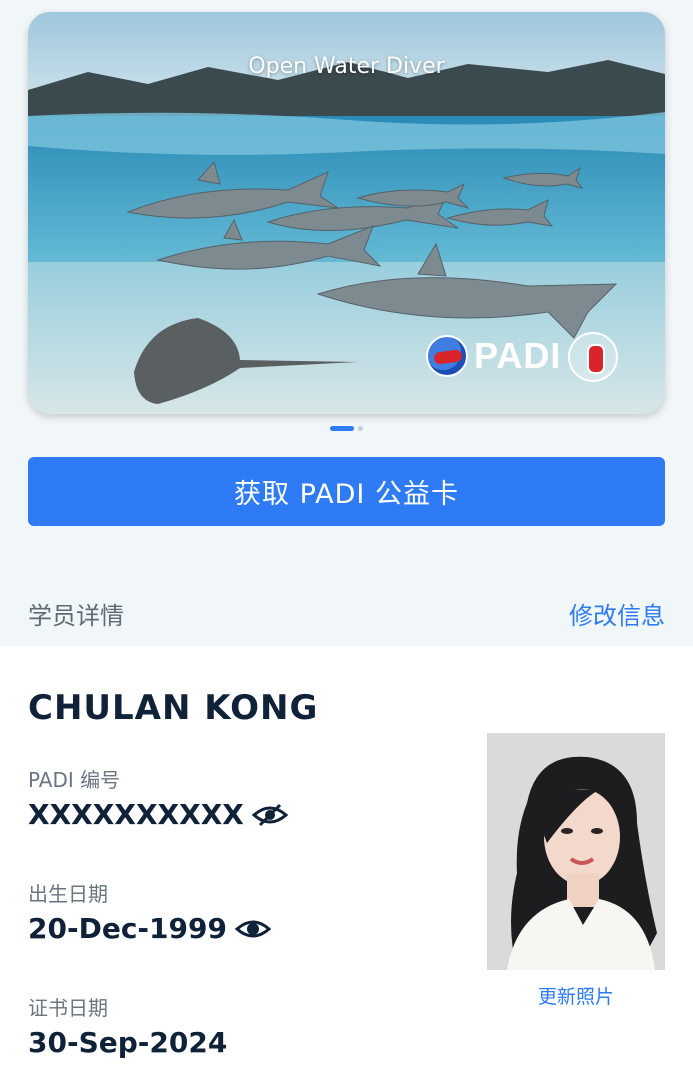 The height and width of the screenshot is (1080, 693). Describe the element at coordinates (342, 428) in the screenshot. I see `pager-dot-active` at that location.